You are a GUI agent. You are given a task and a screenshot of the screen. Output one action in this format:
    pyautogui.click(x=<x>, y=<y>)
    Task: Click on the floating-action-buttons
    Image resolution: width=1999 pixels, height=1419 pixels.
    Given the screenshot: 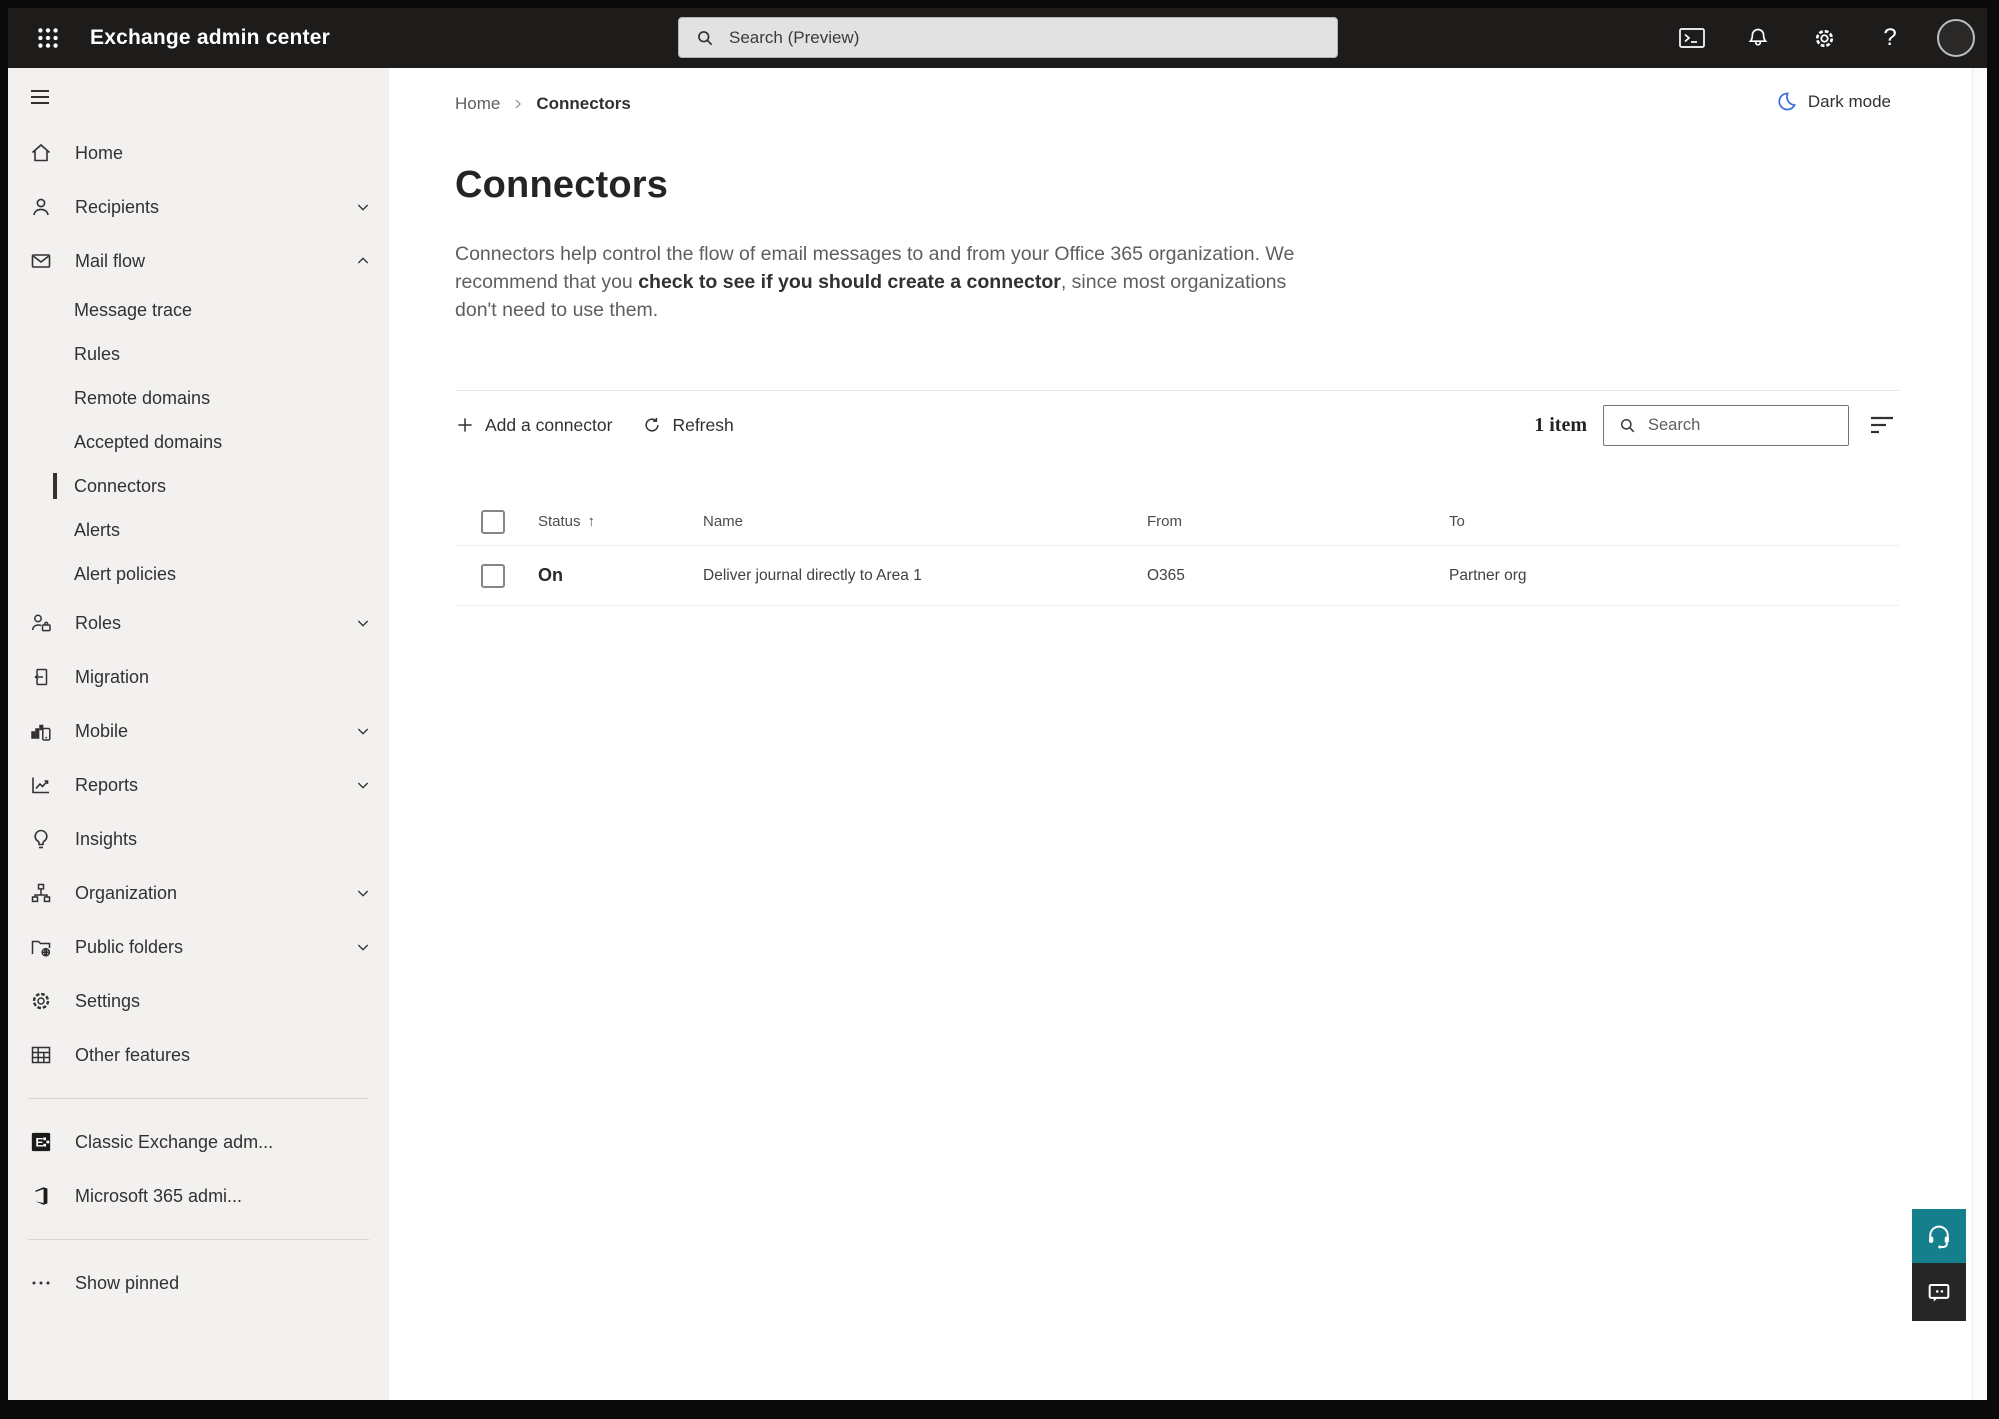 What is the action you would take?
    pyautogui.click(x=1939, y=1265)
    